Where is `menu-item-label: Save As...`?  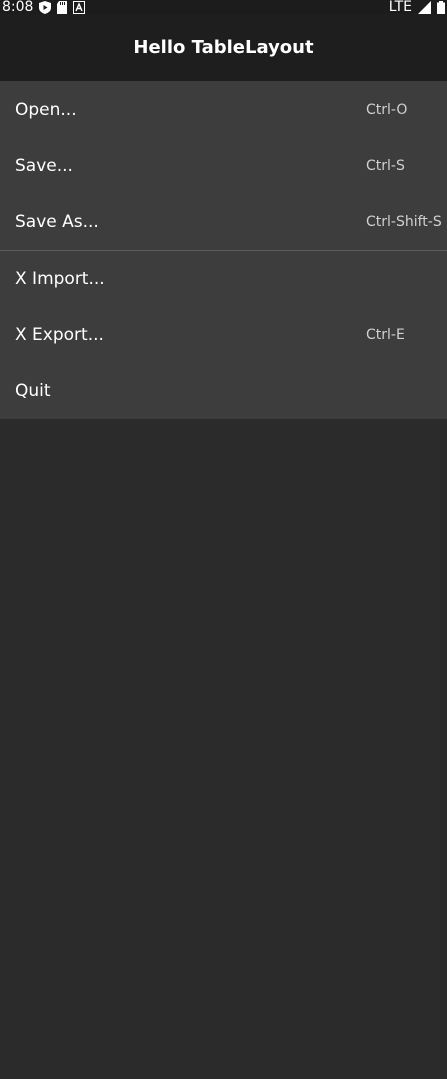
menu-item-label: Save As... is located at coordinates (57, 222).